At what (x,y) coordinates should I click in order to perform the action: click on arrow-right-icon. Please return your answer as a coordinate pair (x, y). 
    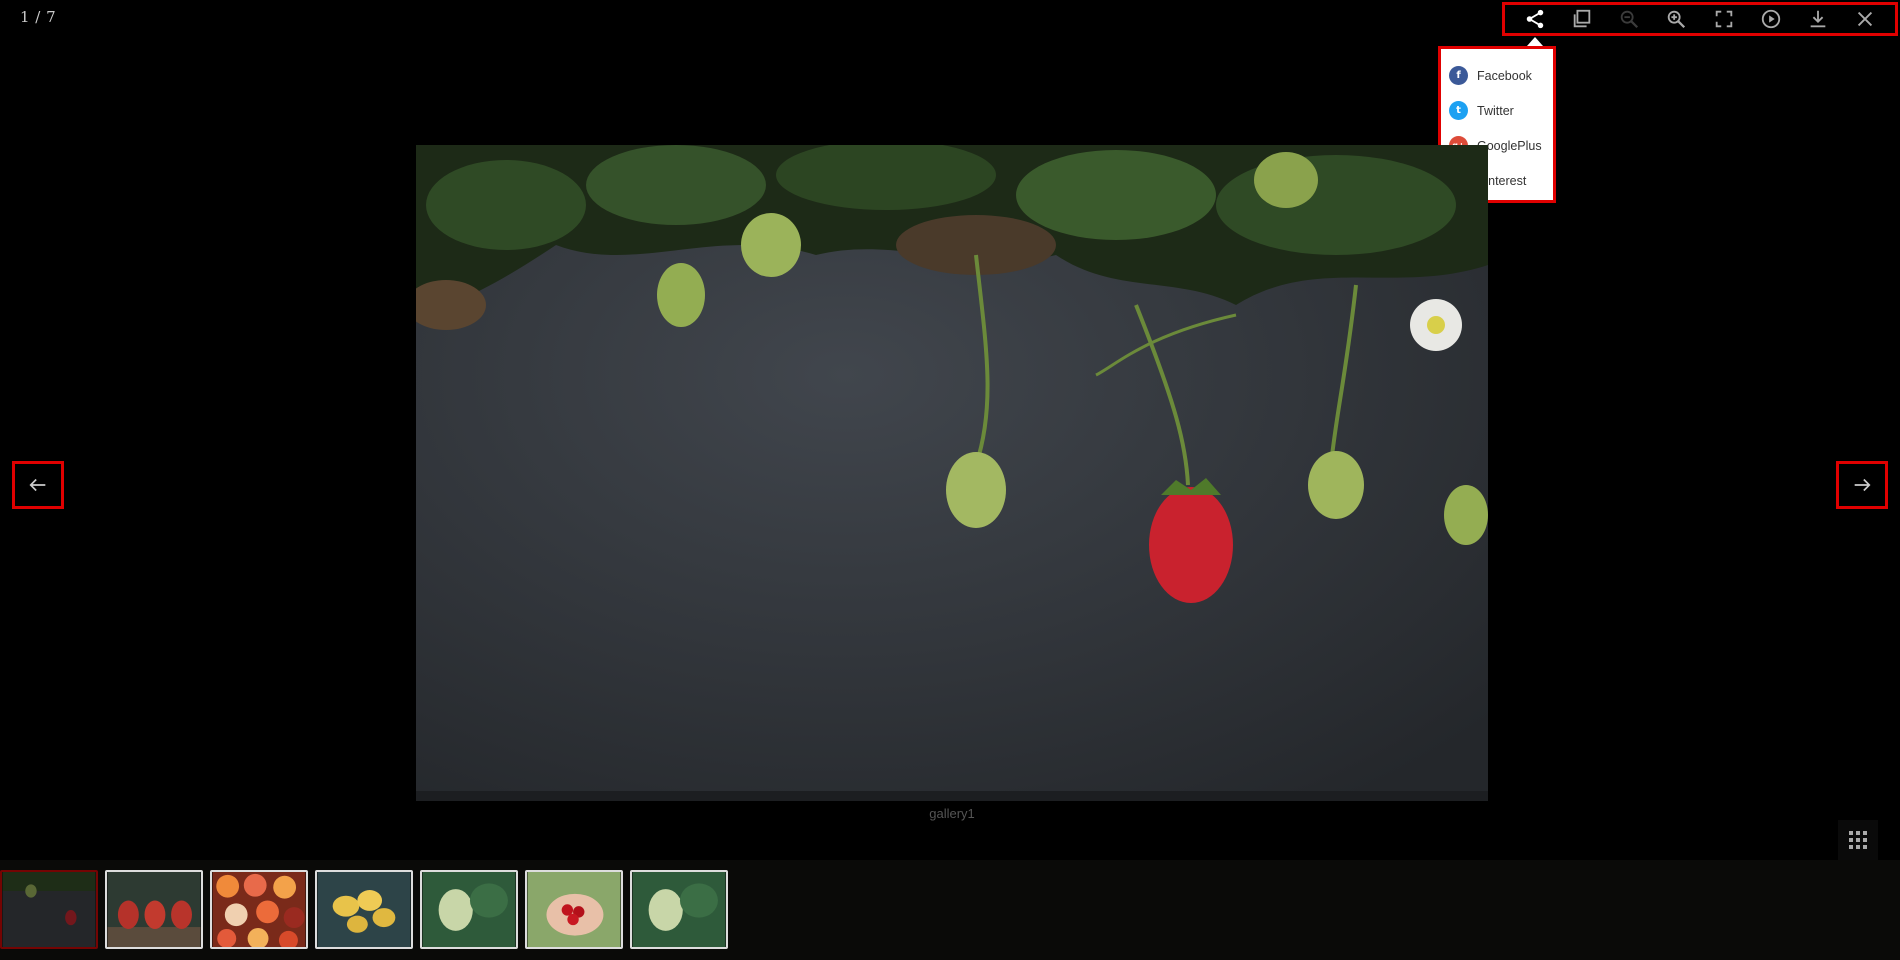
    Looking at the image, I should click on (1862, 485).